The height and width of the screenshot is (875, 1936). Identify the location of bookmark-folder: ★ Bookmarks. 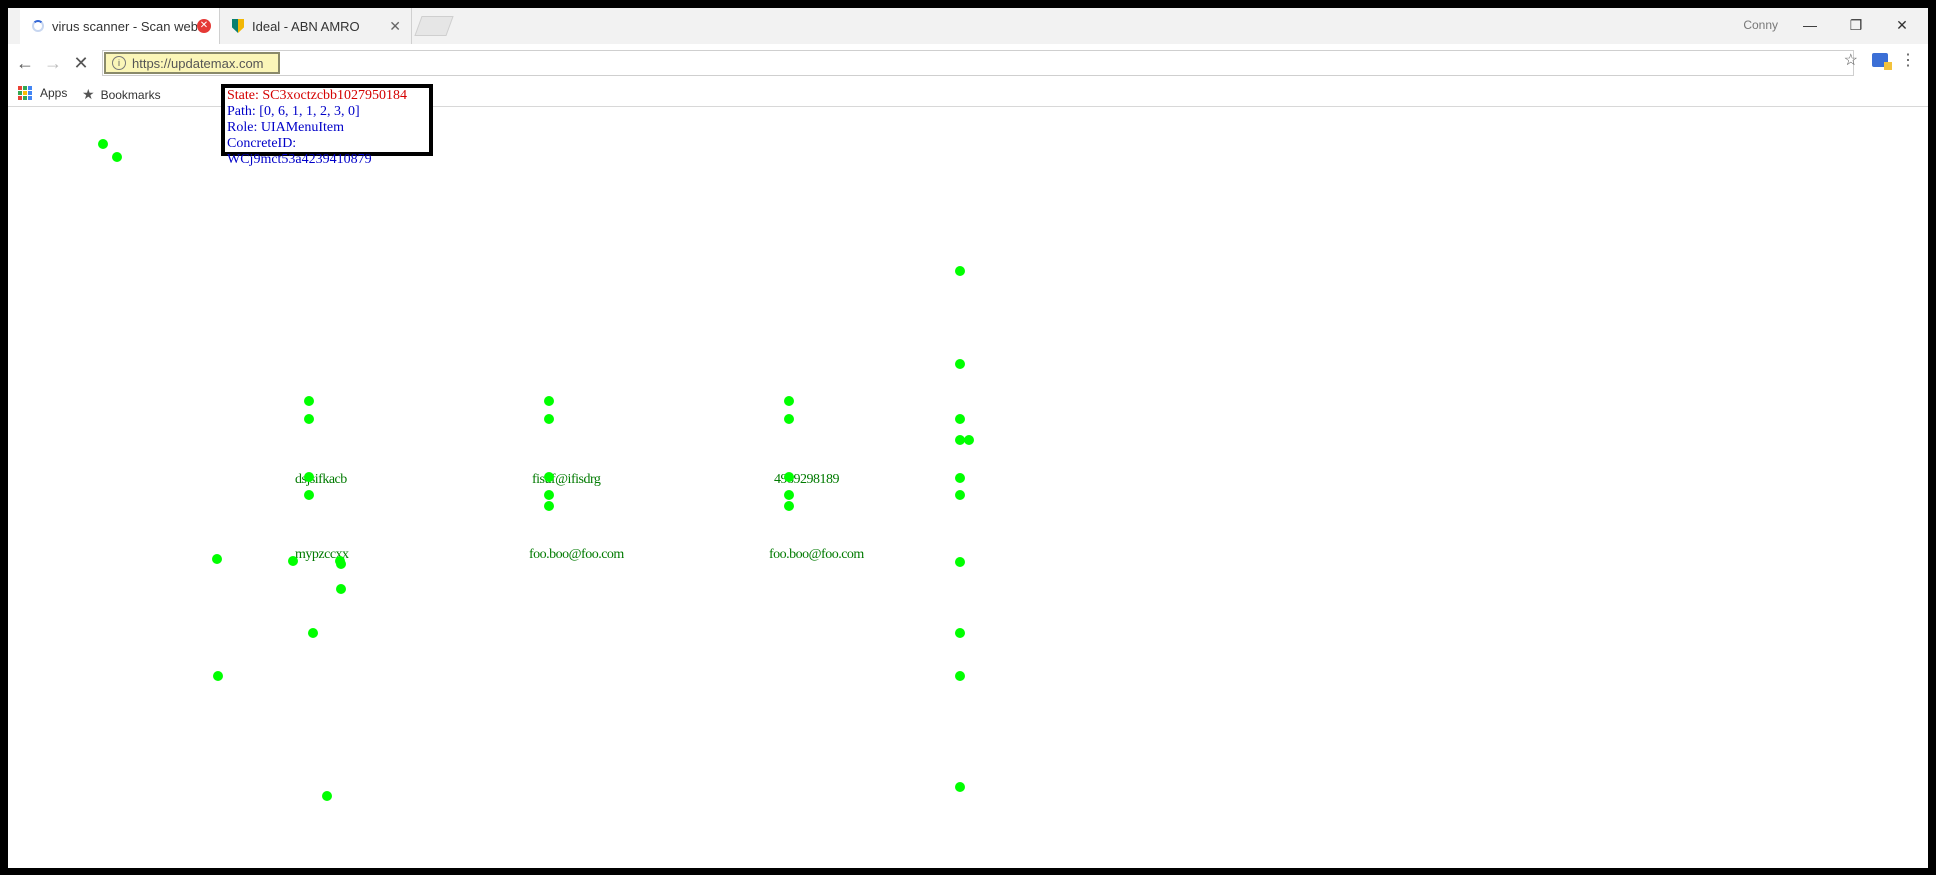
(121, 94).